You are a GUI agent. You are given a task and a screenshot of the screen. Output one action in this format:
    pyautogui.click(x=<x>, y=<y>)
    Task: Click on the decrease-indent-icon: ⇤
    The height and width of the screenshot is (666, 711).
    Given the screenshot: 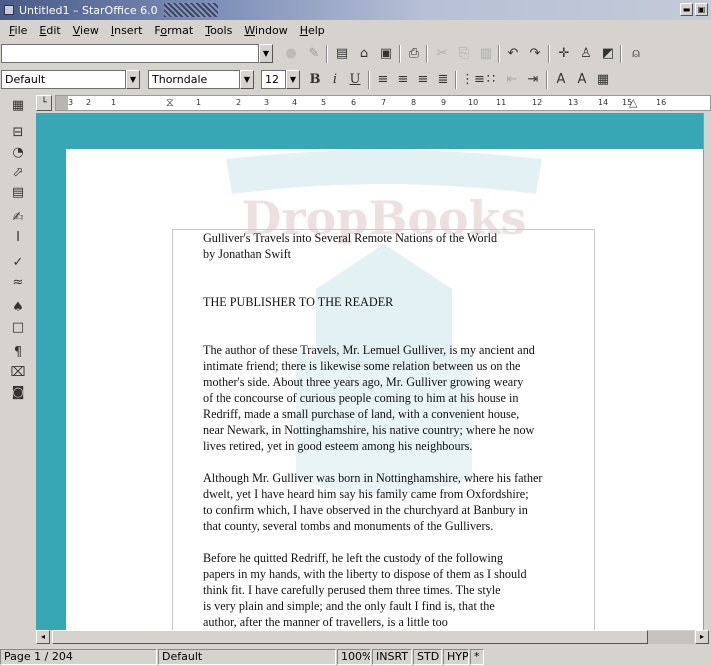 What is the action you would take?
    pyautogui.click(x=512, y=80)
    